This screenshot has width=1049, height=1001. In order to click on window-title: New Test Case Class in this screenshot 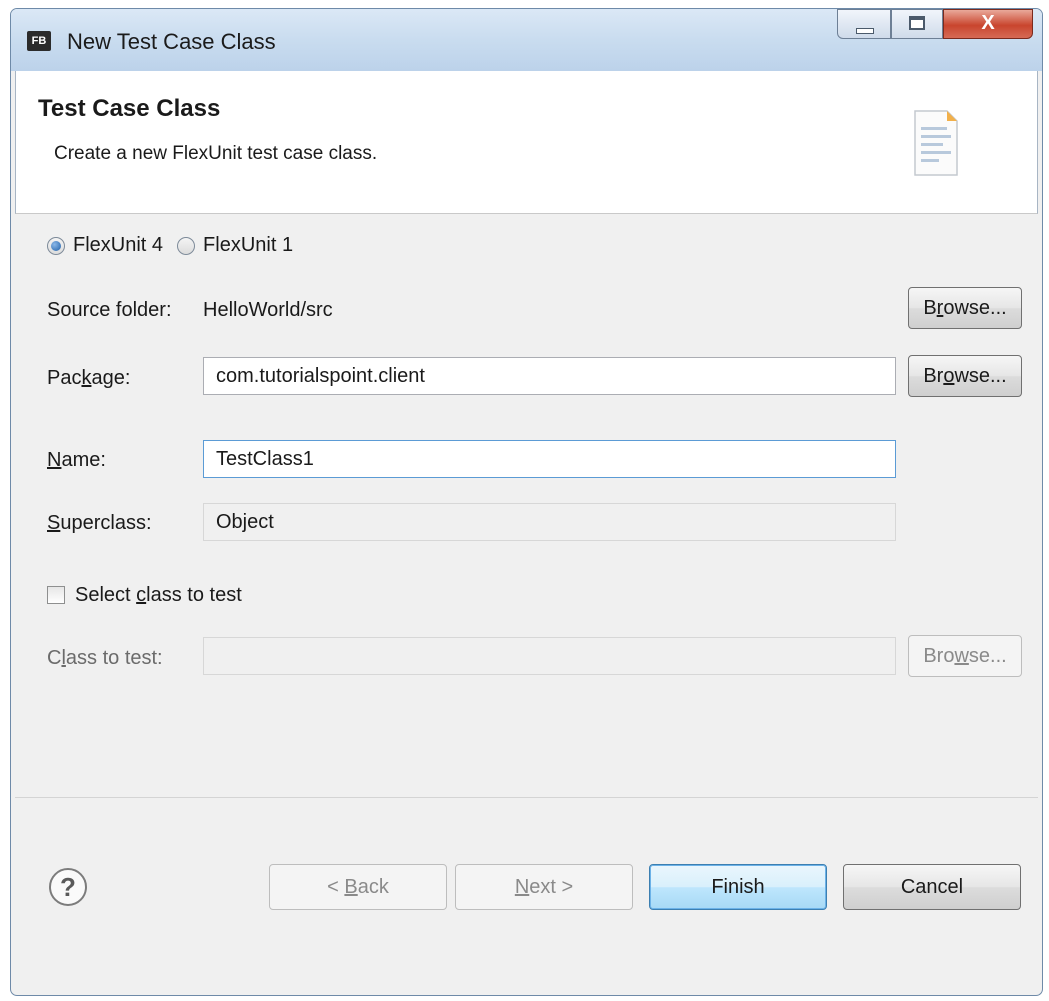, I will do `click(171, 41)`.